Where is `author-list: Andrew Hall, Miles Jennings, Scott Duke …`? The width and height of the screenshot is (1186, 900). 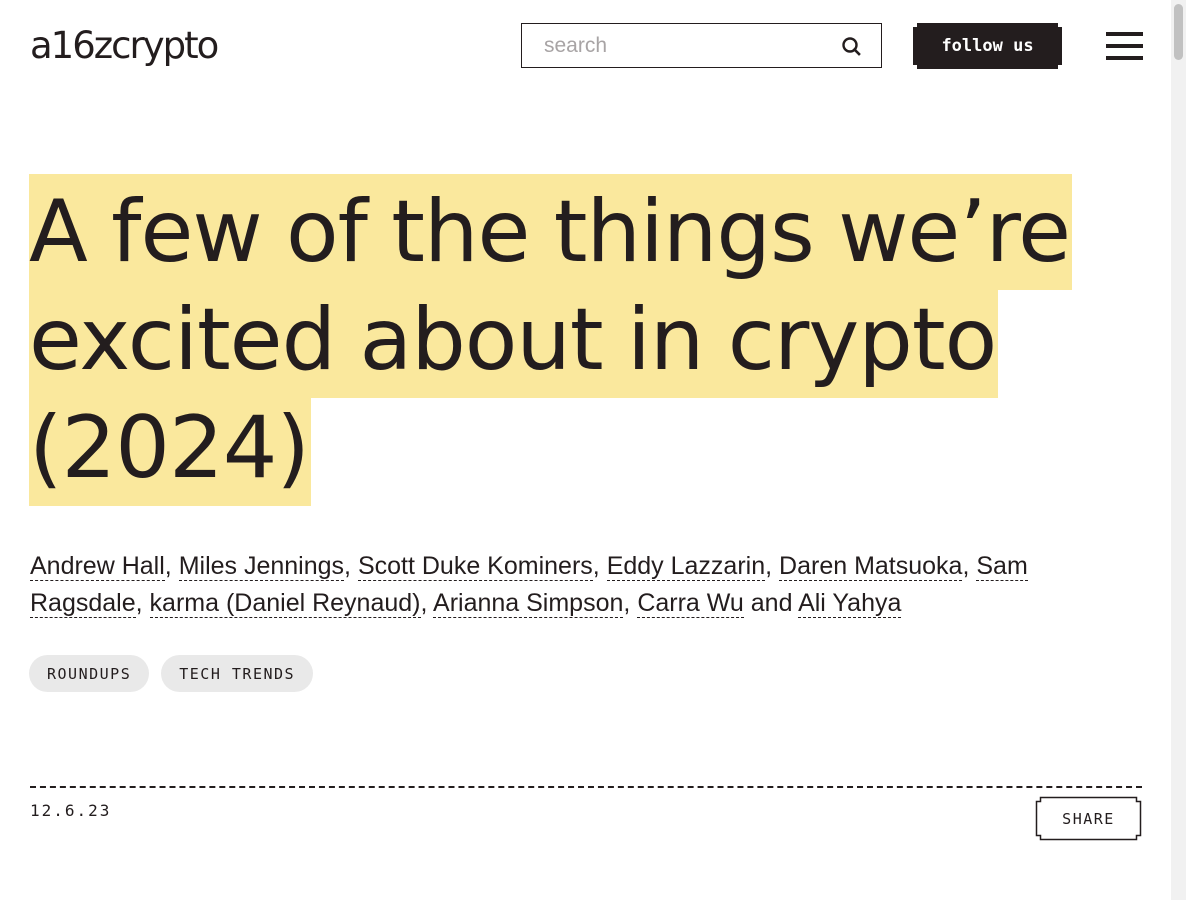
author-list: Andrew Hall, Miles Jennings, Scott Duke … is located at coordinates (580, 585).